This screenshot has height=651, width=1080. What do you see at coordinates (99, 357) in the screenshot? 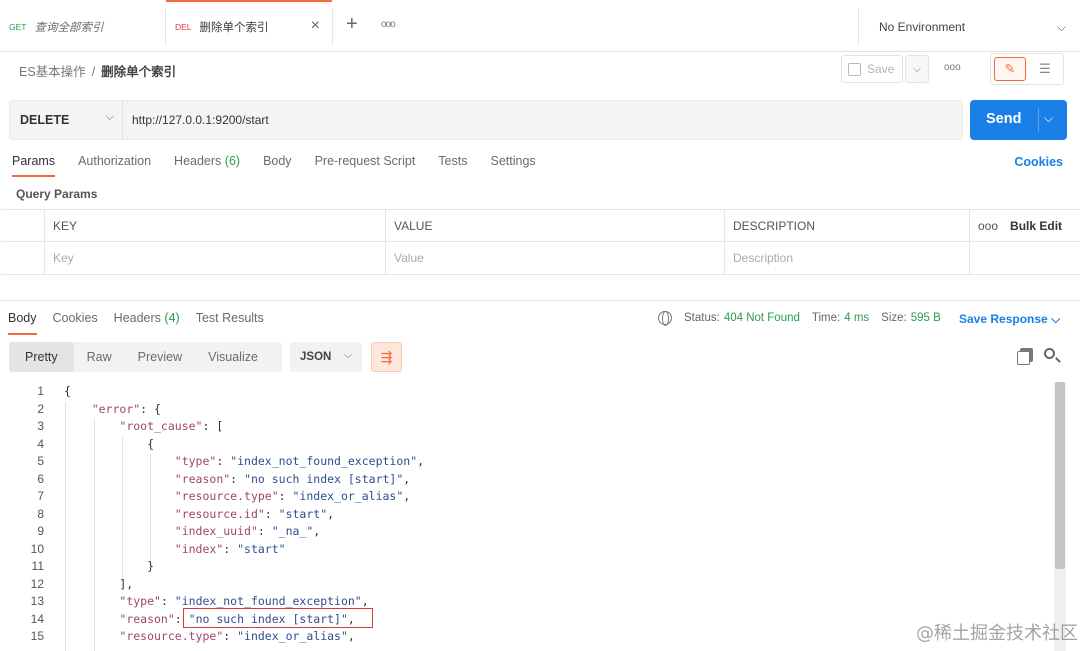
I see `view-raw: Raw` at bounding box center [99, 357].